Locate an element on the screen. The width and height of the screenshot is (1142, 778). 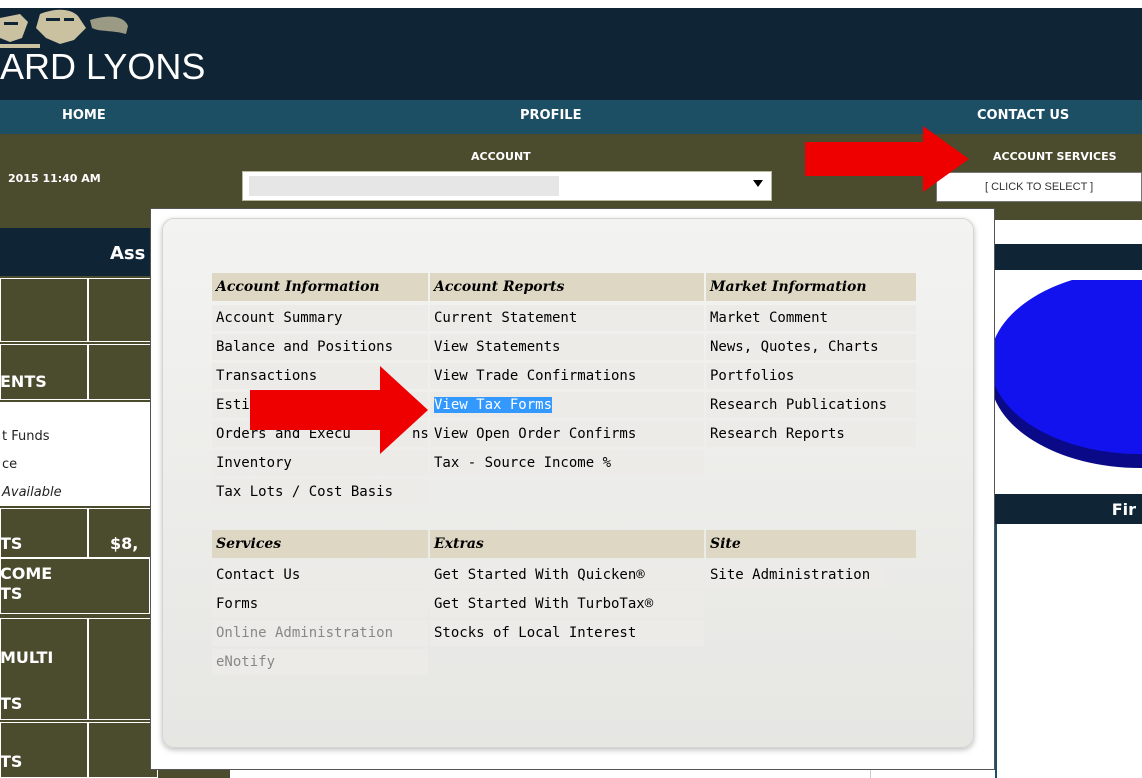
menu-item-transactions: Transactions is located at coordinates (320, 376).